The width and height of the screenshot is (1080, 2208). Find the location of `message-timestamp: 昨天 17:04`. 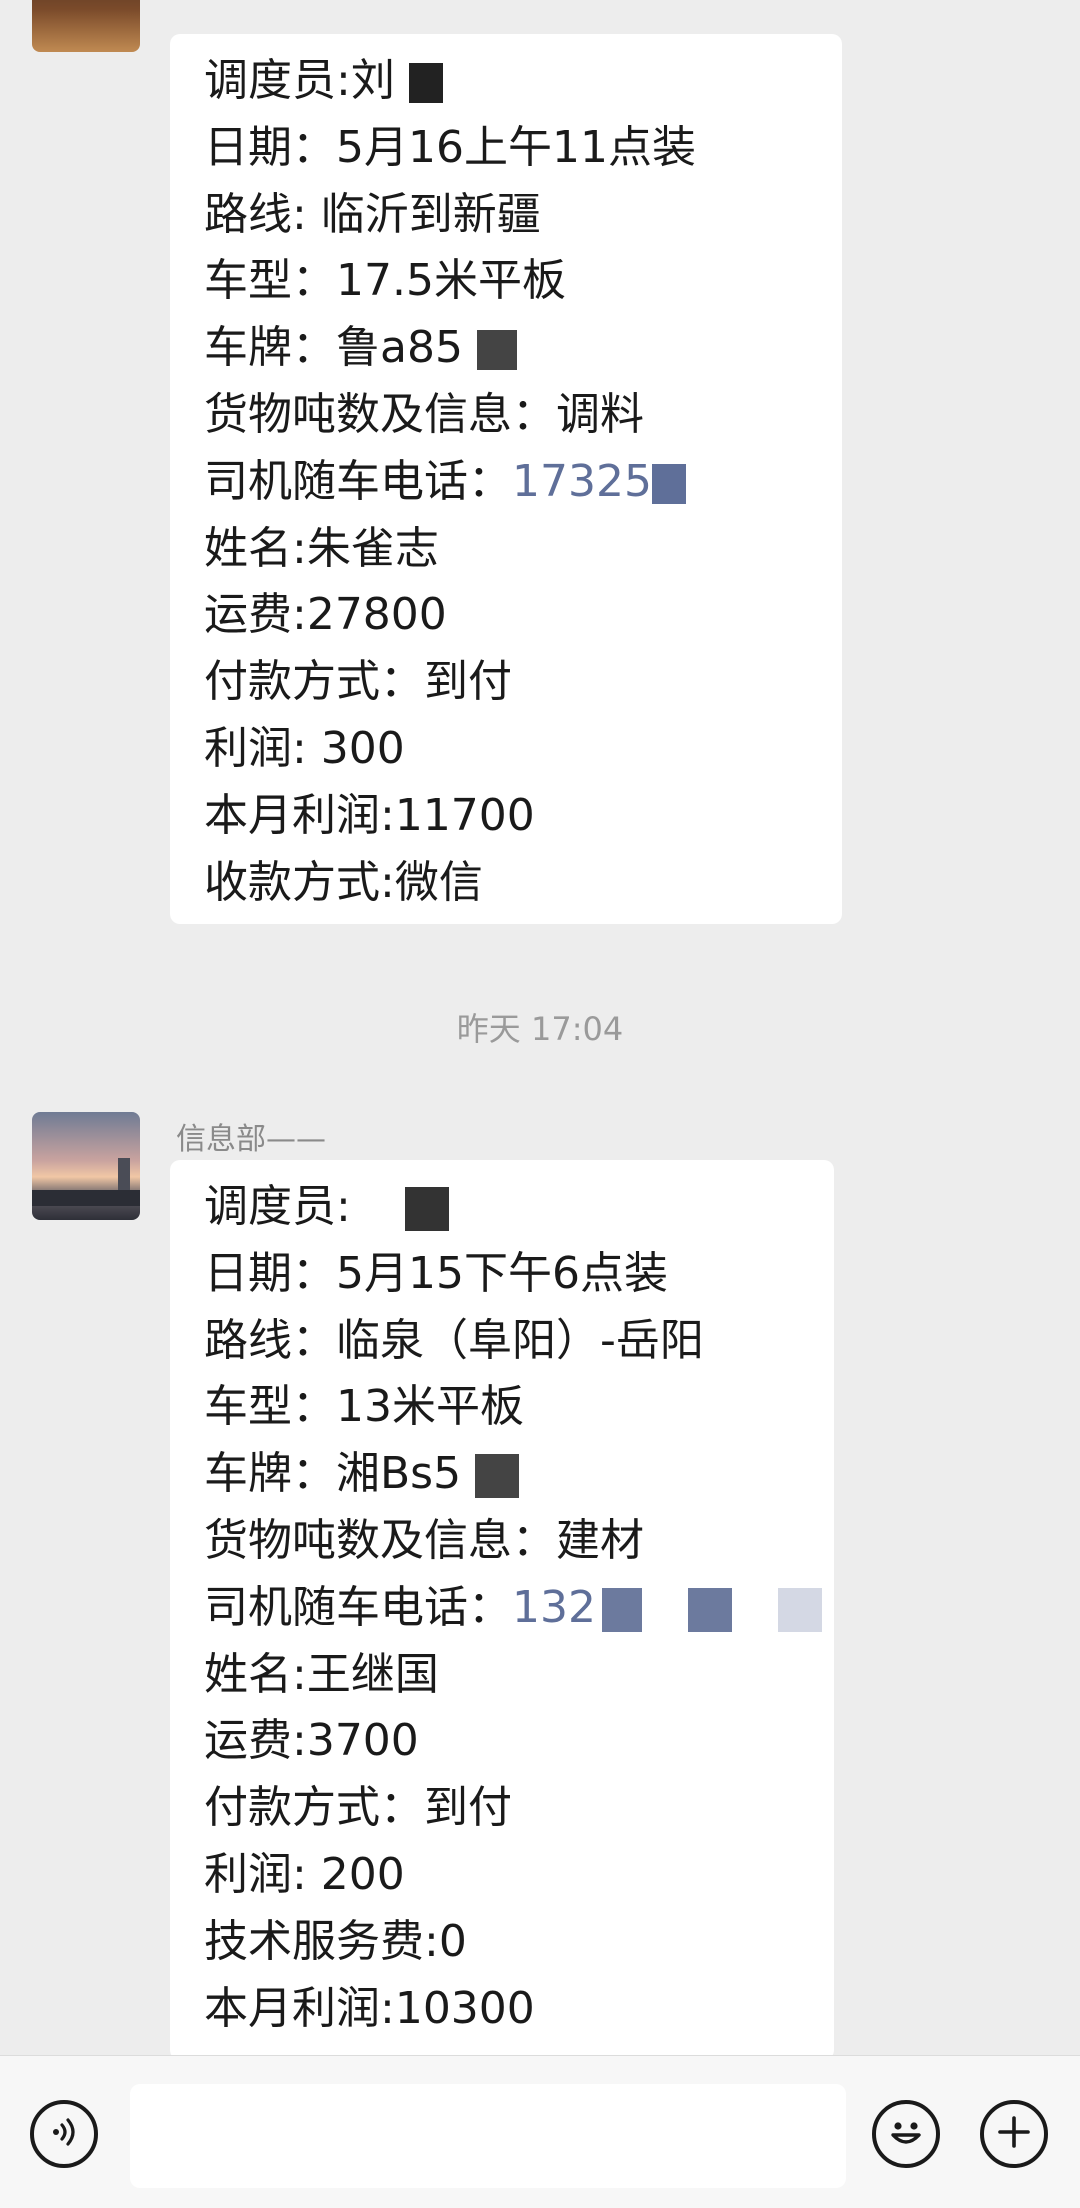

message-timestamp: 昨天 17:04 is located at coordinates (540, 1029).